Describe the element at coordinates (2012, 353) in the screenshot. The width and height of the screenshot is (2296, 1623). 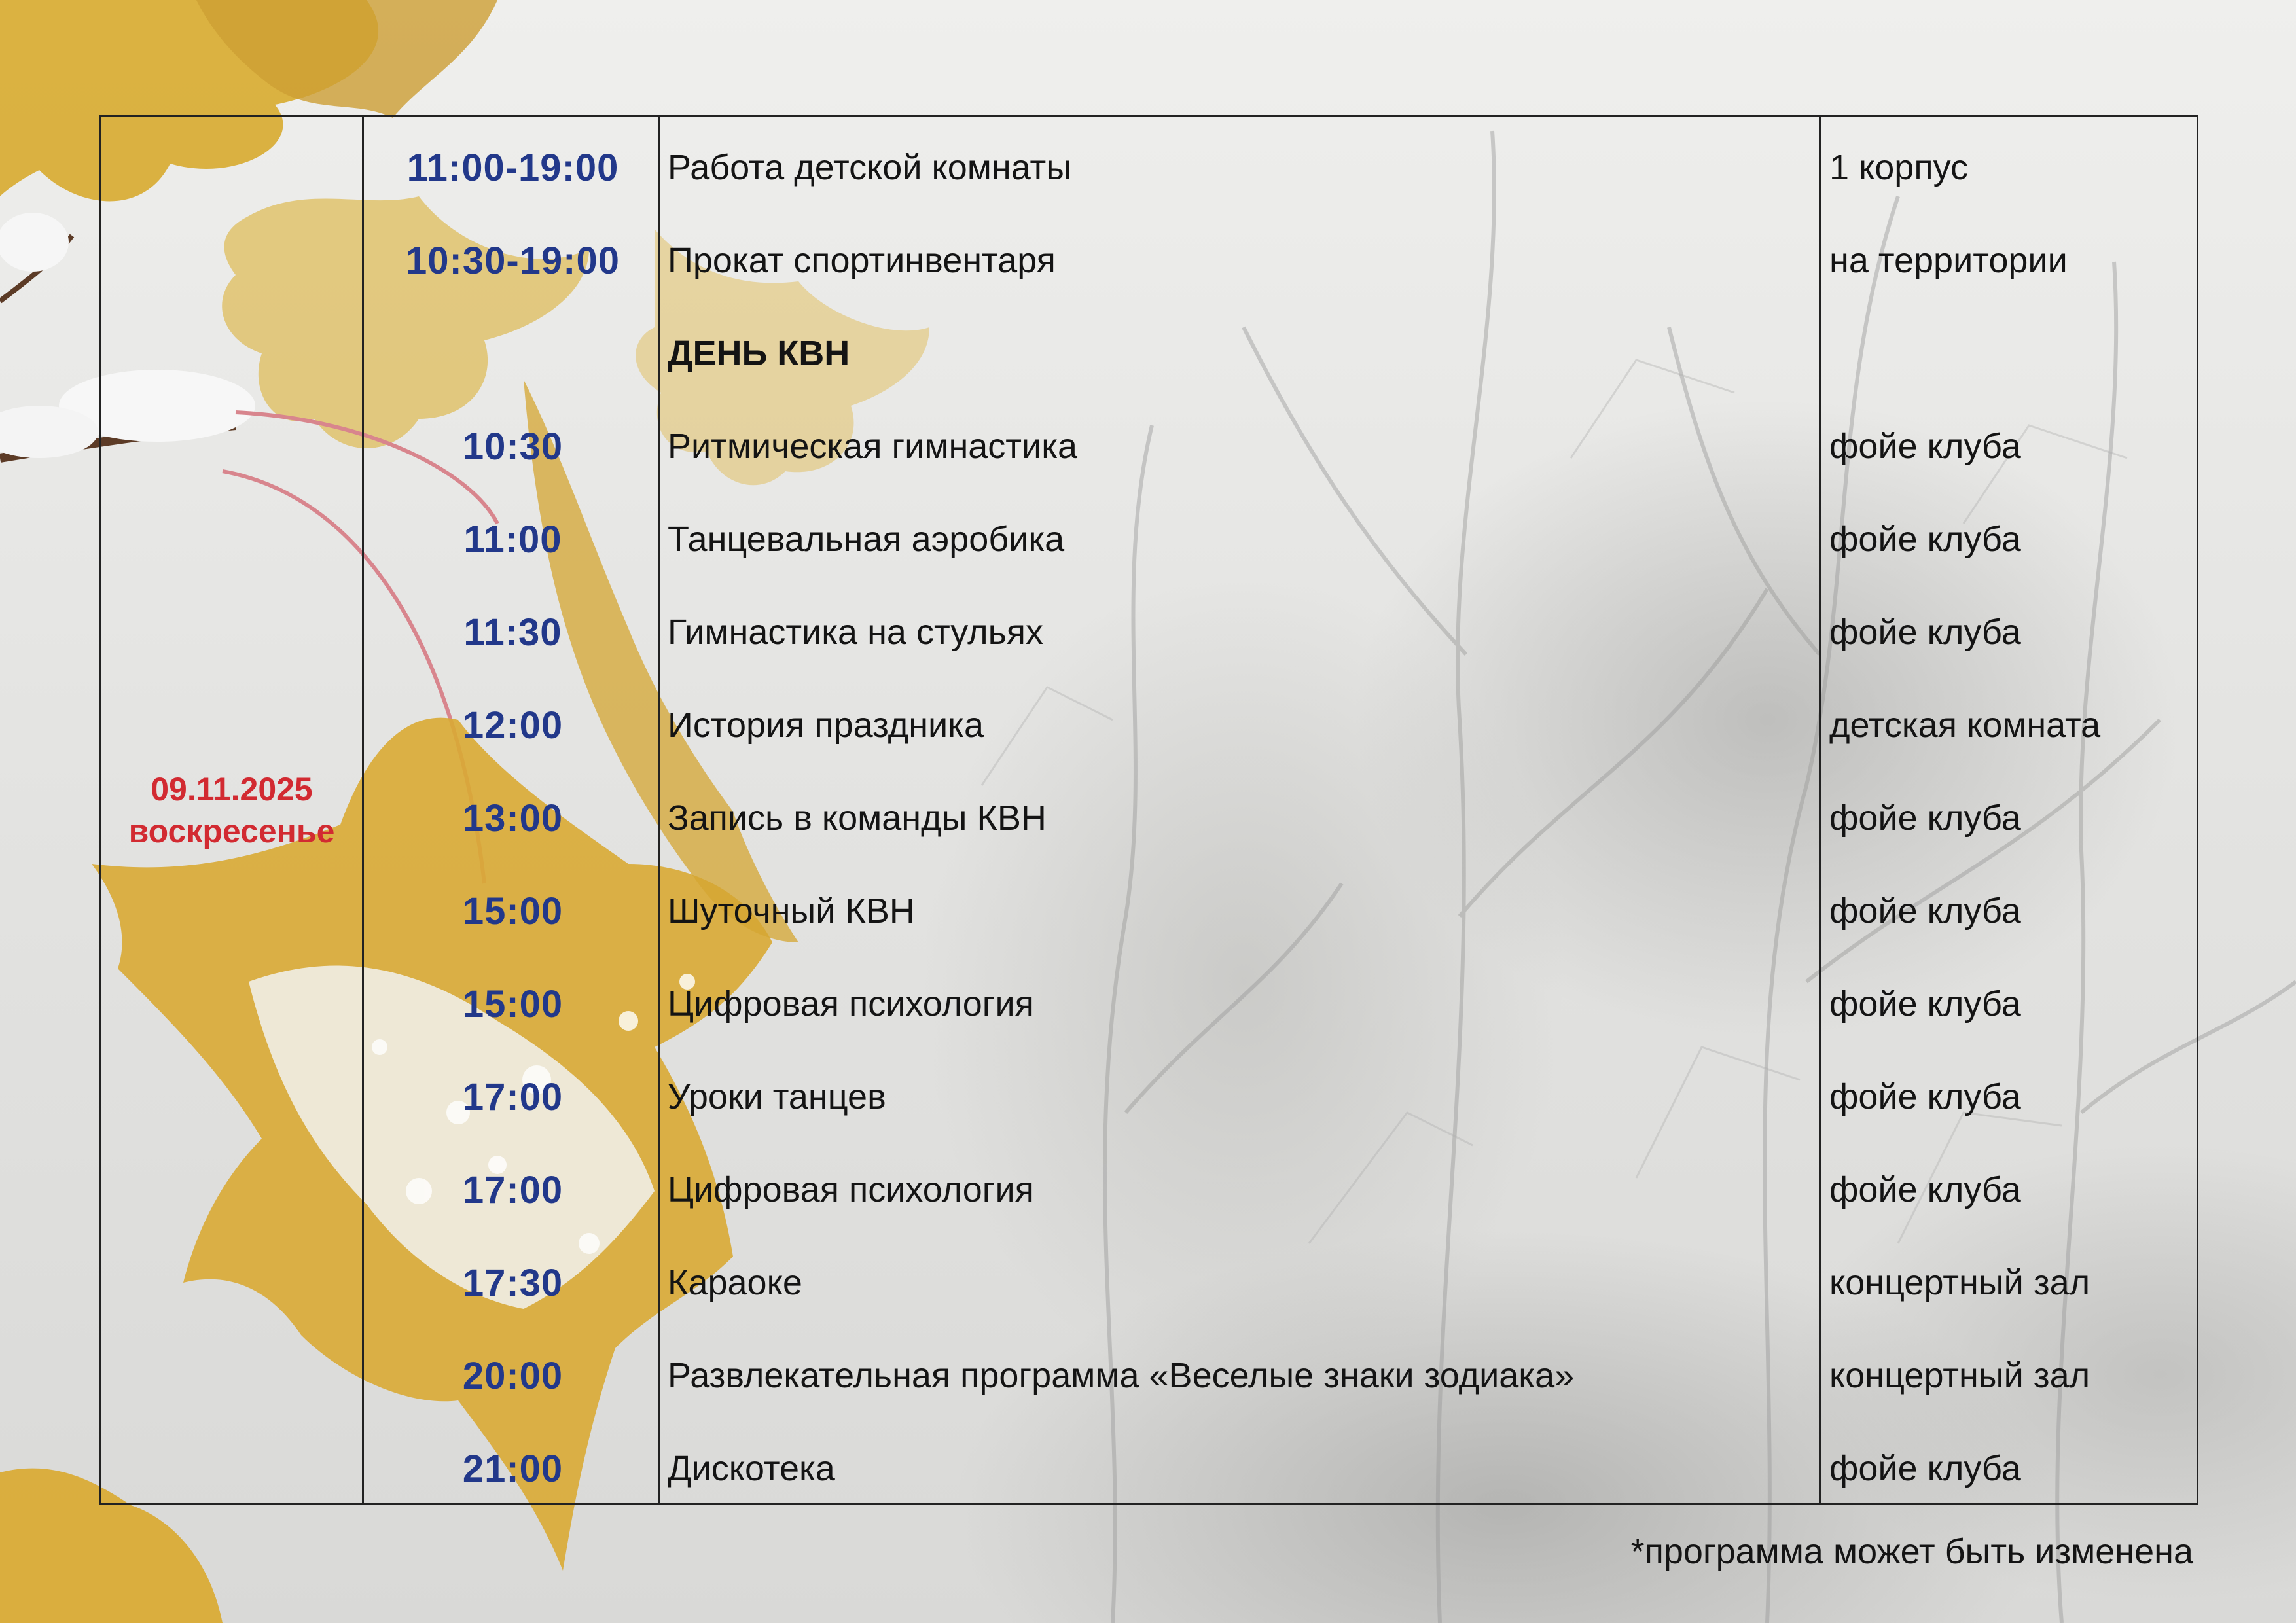
I see `place-cell` at that location.